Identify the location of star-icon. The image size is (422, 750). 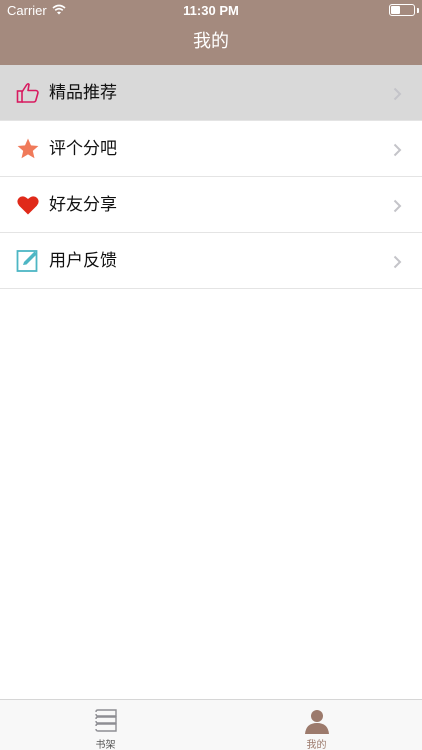
(28, 149).